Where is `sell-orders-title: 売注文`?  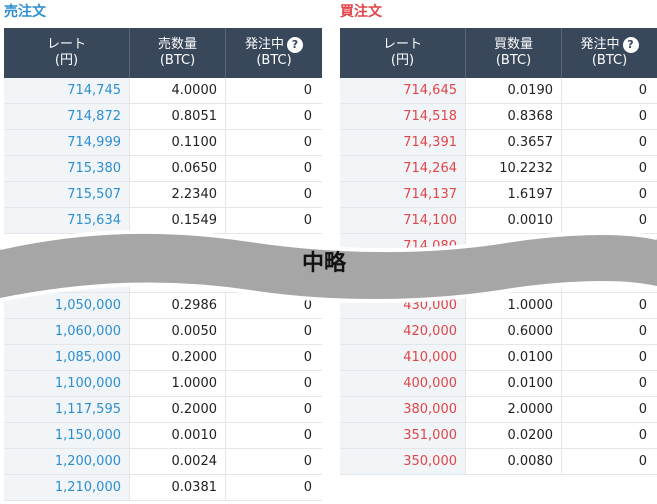 sell-orders-title: 売注文 is located at coordinates (25, 12).